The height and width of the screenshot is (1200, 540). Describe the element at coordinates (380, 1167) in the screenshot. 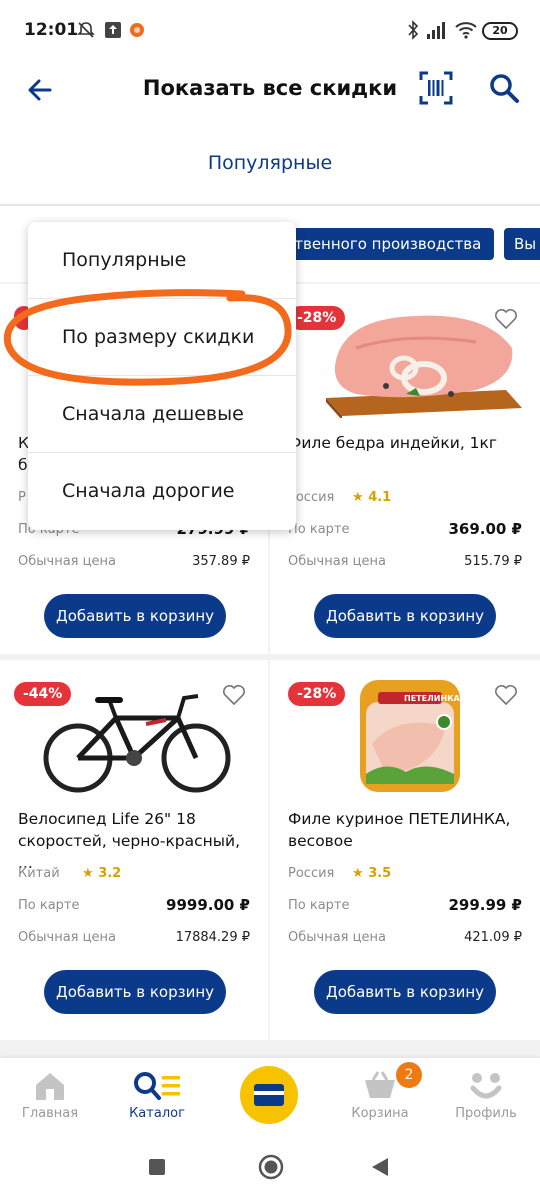

I see `back-button-icon` at that location.